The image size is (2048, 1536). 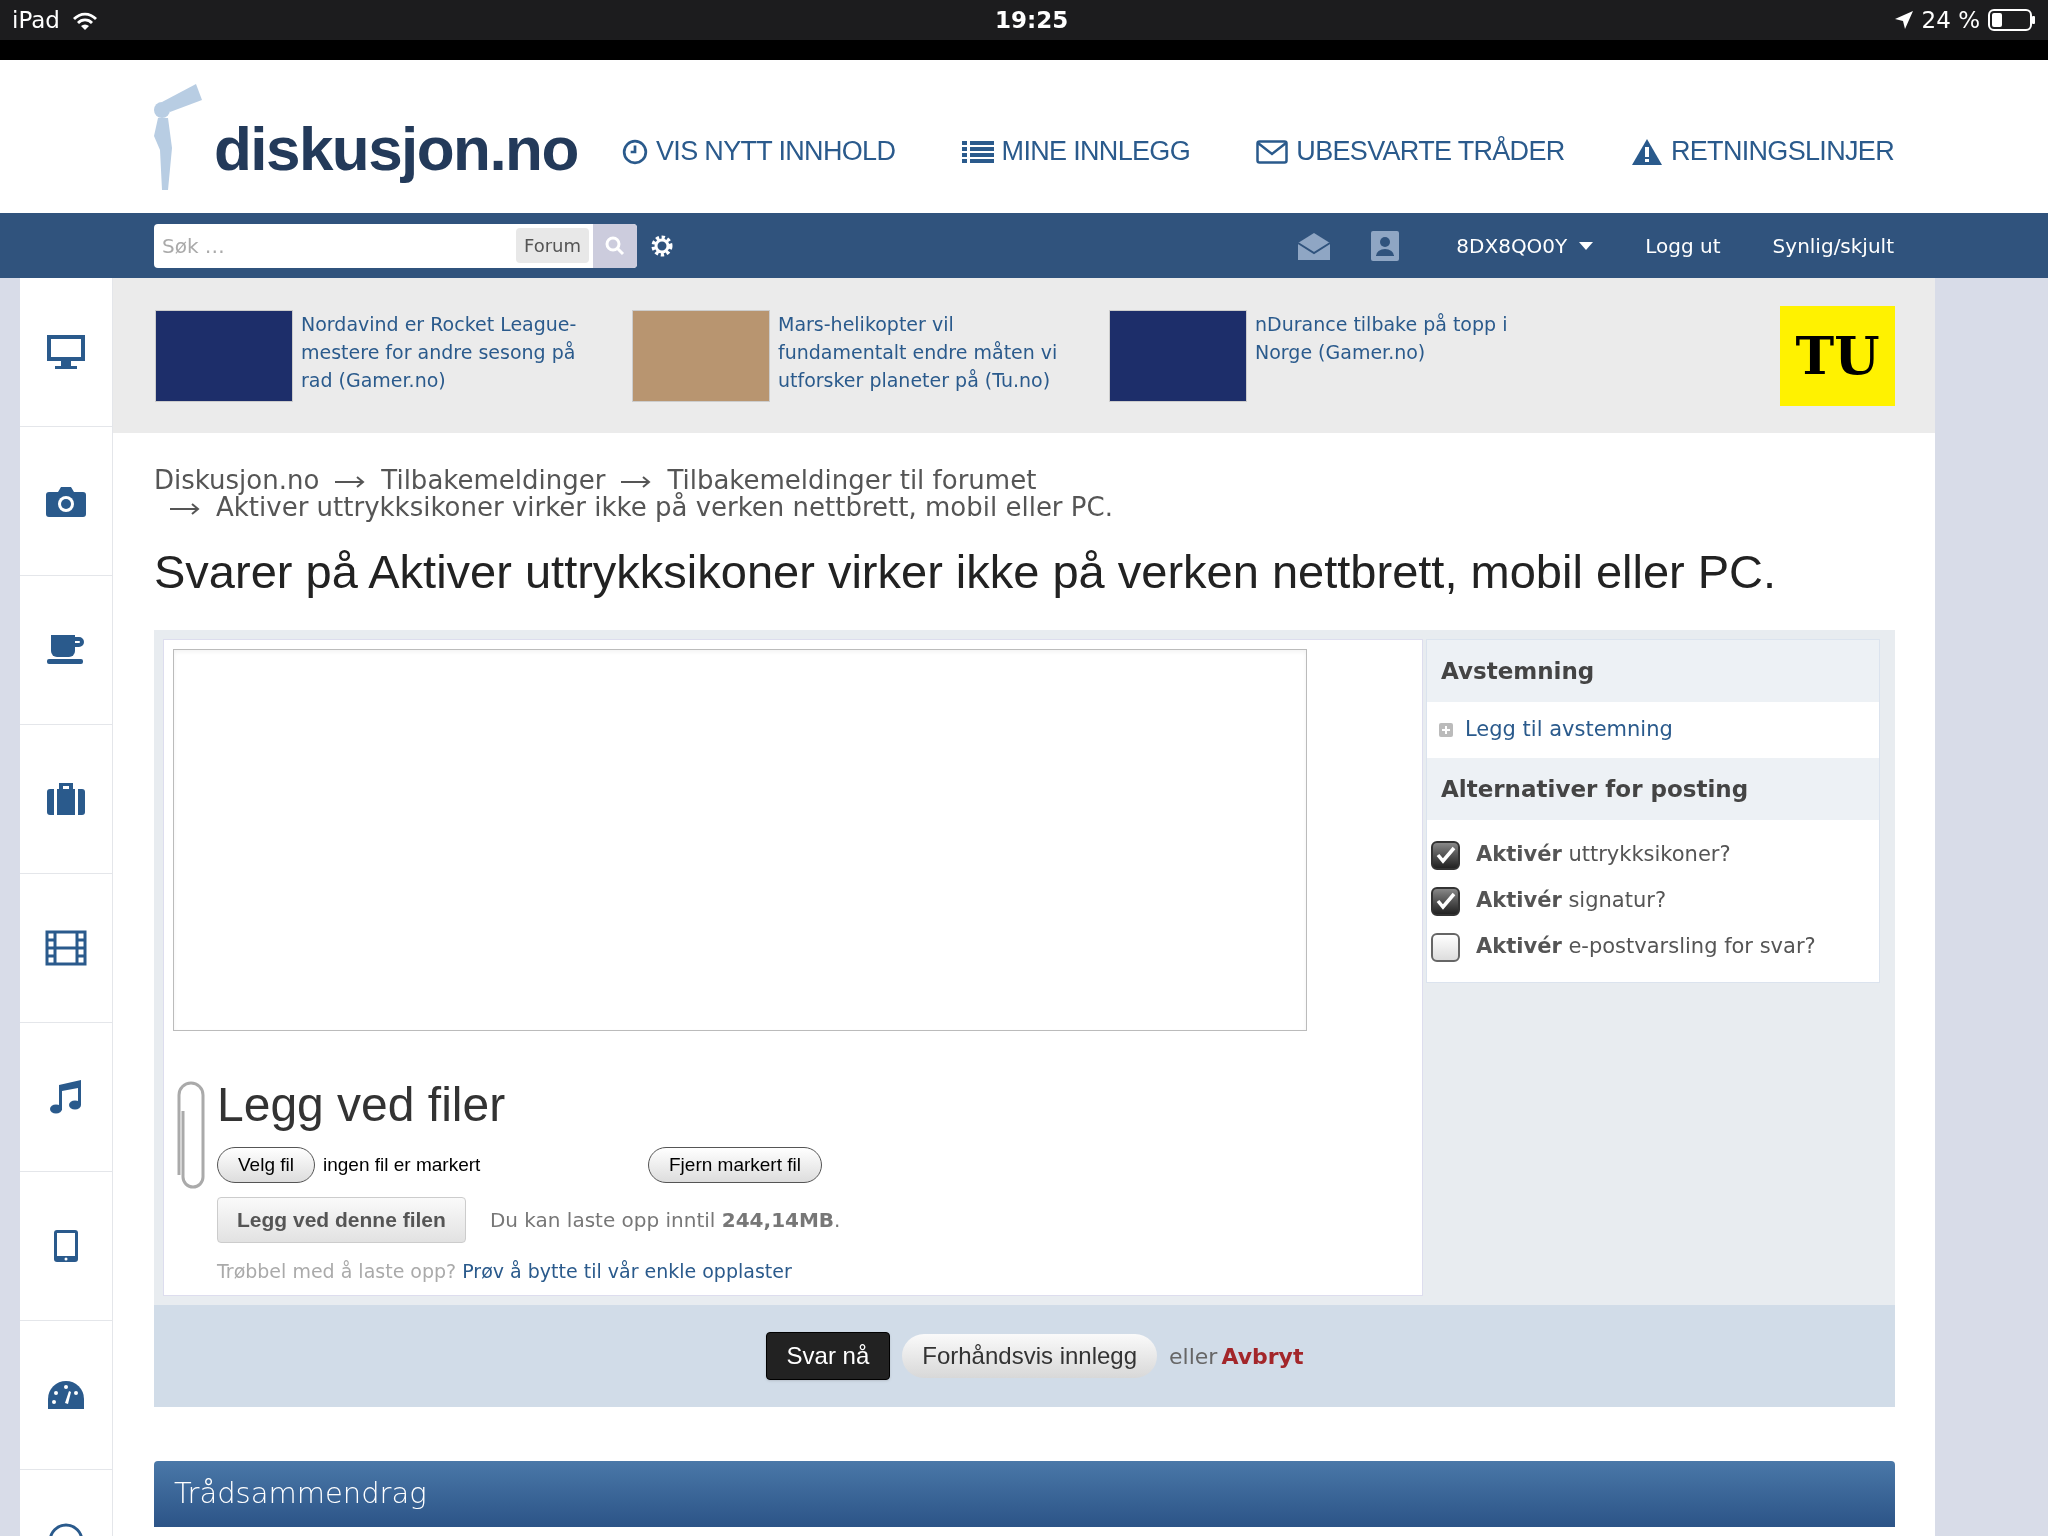 What do you see at coordinates (1646, 151) in the screenshot?
I see `warning-icon` at bounding box center [1646, 151].